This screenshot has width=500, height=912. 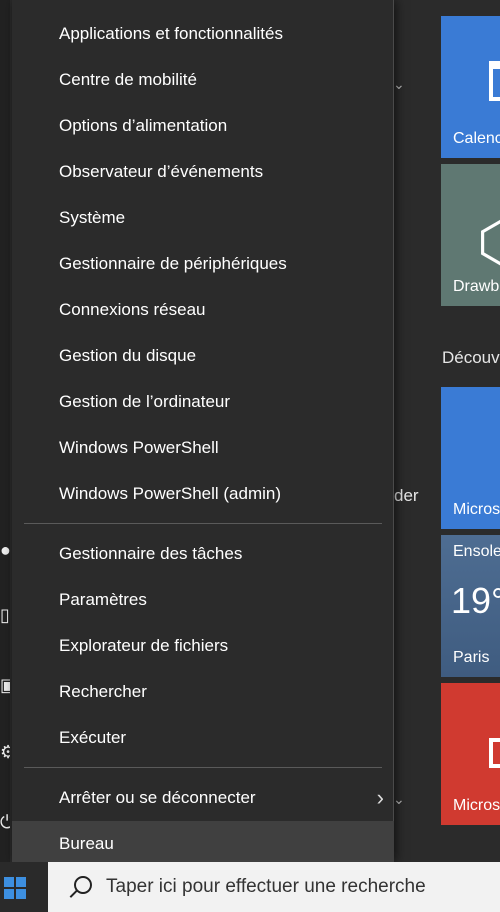 What do you see at coordinates (203, 844) in the screenshot?
I see `menu-item-desktop: Bureau` at bounding box center [203, 844].